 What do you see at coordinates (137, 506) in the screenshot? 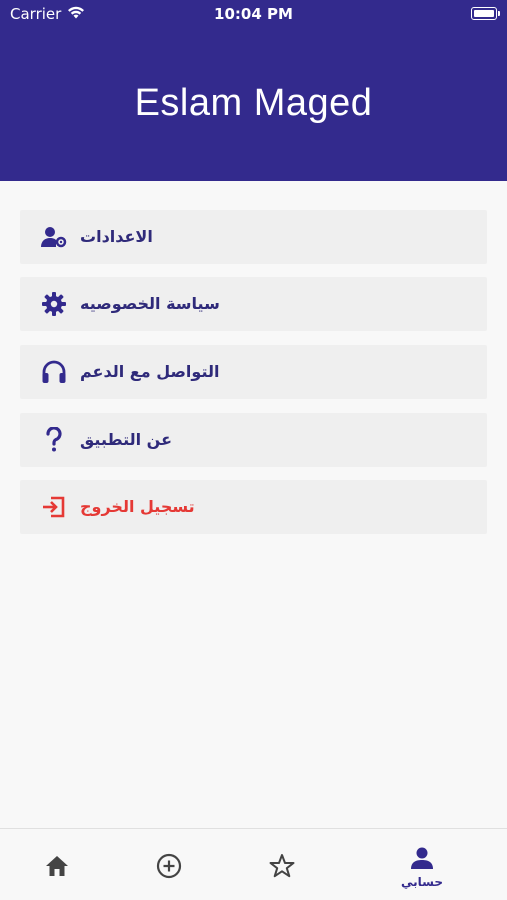
I see `menu-label: تسجيل الخروج` at bounding box center [137, 506].